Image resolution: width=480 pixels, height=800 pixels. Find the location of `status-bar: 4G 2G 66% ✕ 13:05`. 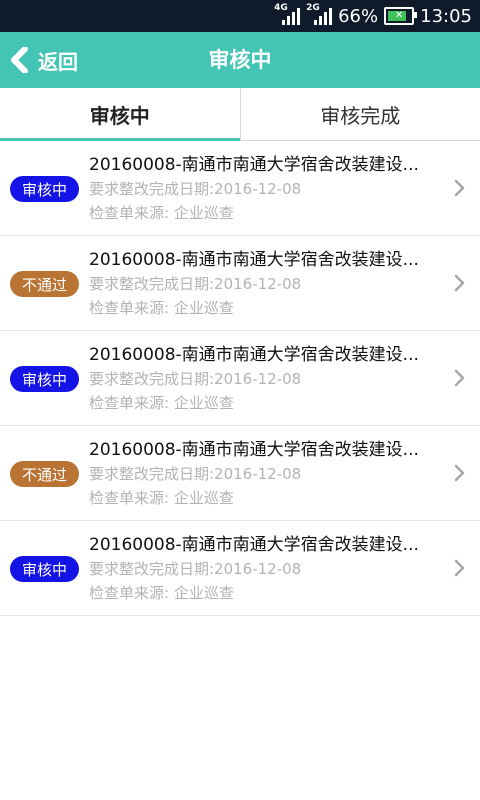

status-bar: 4G 2G 66% ✕ 13:05 is located at coordinates (240, 16).